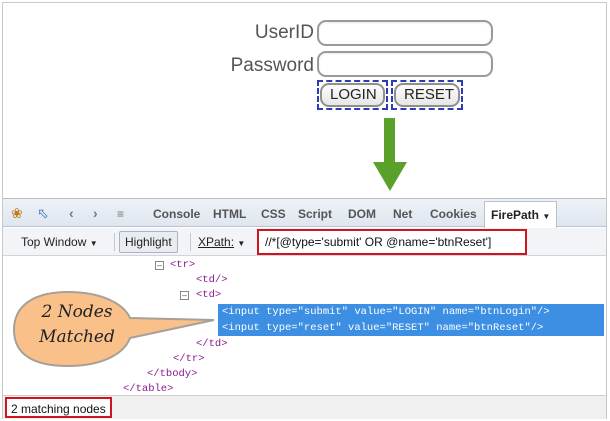  What do you see at coordinates (229, 214) in the screenshot?
I see `tab-html: HTML` at bounding box center [229, 214].